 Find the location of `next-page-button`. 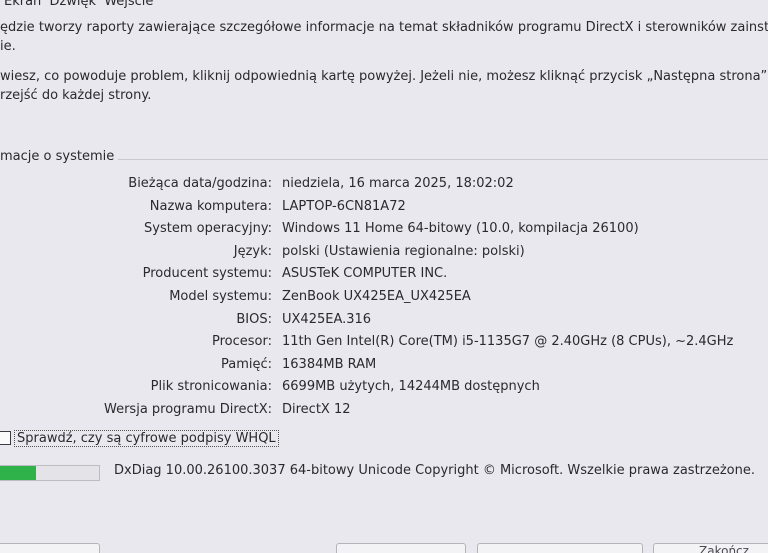

next-page-button is located at coordinates (401, 548).